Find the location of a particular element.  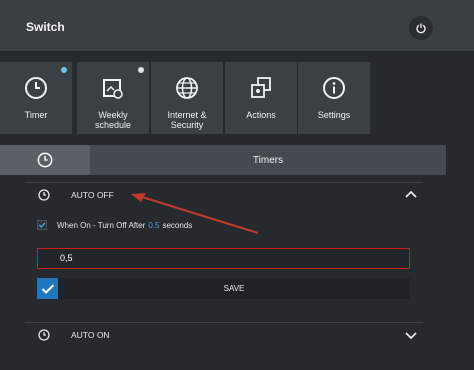

auto-off-checkbox is located at coordinates (42, 225).